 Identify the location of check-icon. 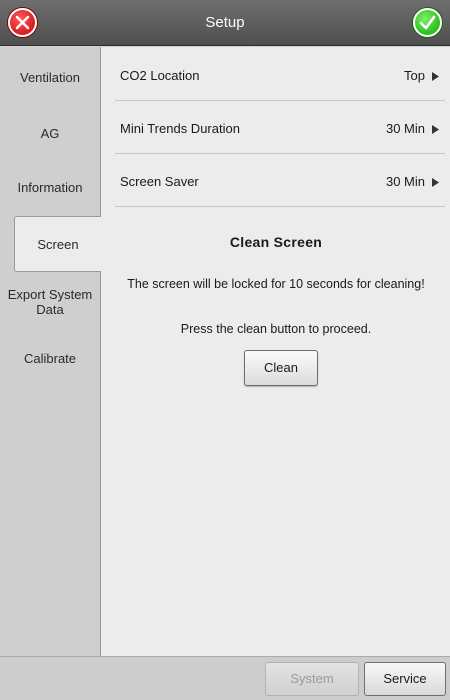
(427, 22).